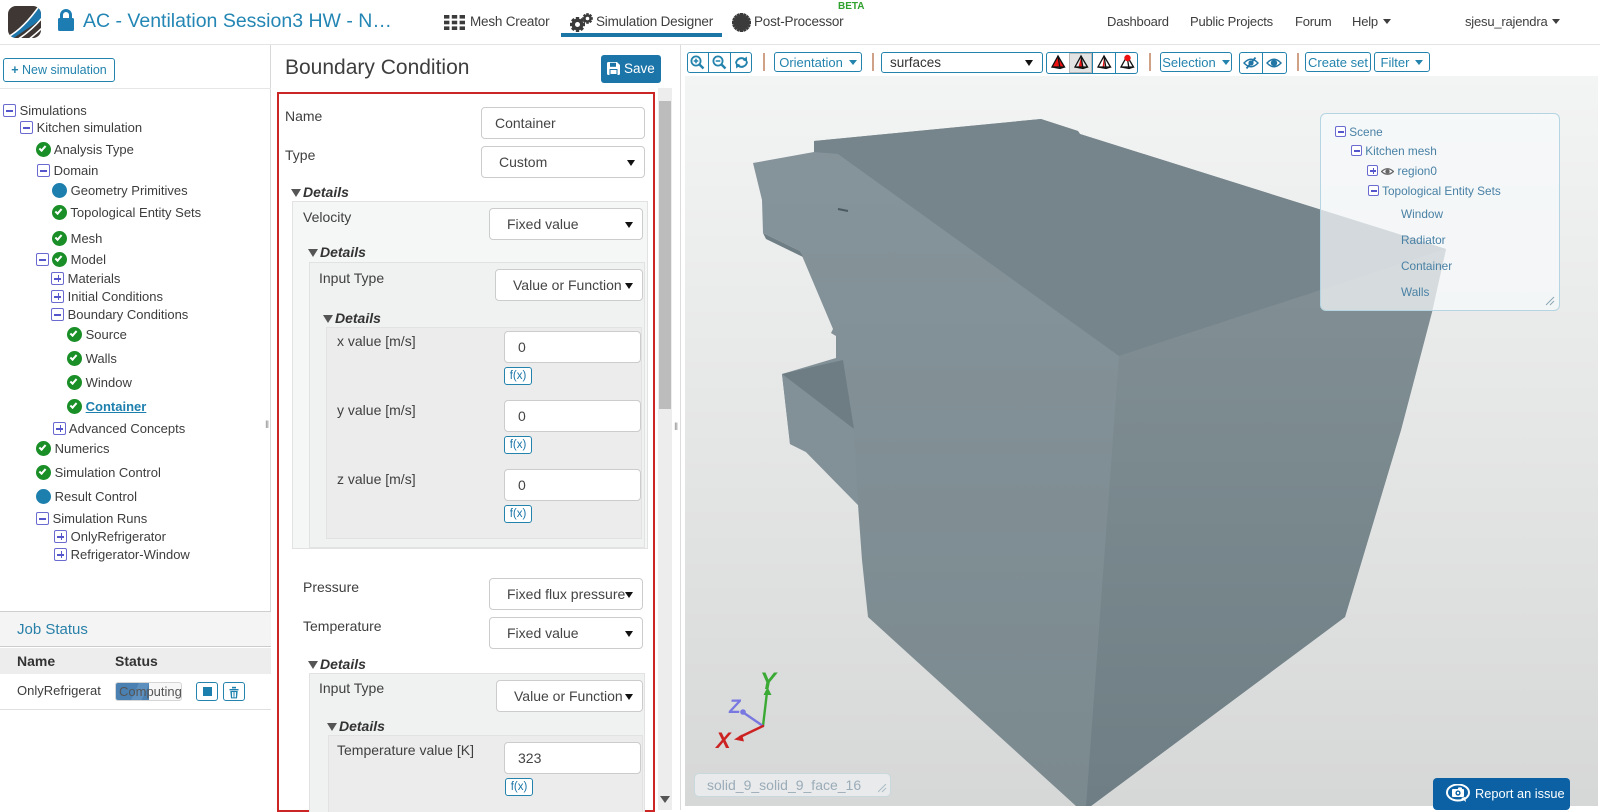 This screenshot has width=1600, height=812. Describe the element at coordinates (723, 740) in the screenshot. I see `svg-text: X` at that location.